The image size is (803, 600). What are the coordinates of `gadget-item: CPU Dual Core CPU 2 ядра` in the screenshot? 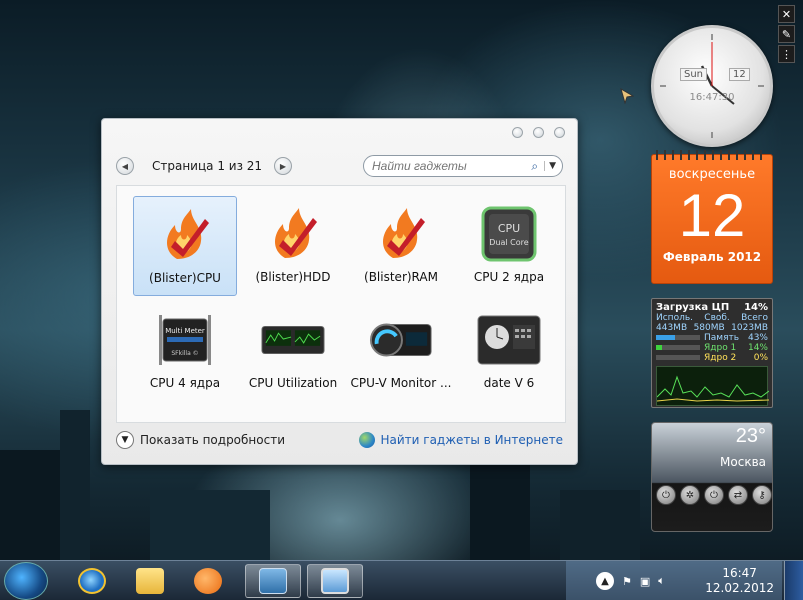 It's located at (509, 246).